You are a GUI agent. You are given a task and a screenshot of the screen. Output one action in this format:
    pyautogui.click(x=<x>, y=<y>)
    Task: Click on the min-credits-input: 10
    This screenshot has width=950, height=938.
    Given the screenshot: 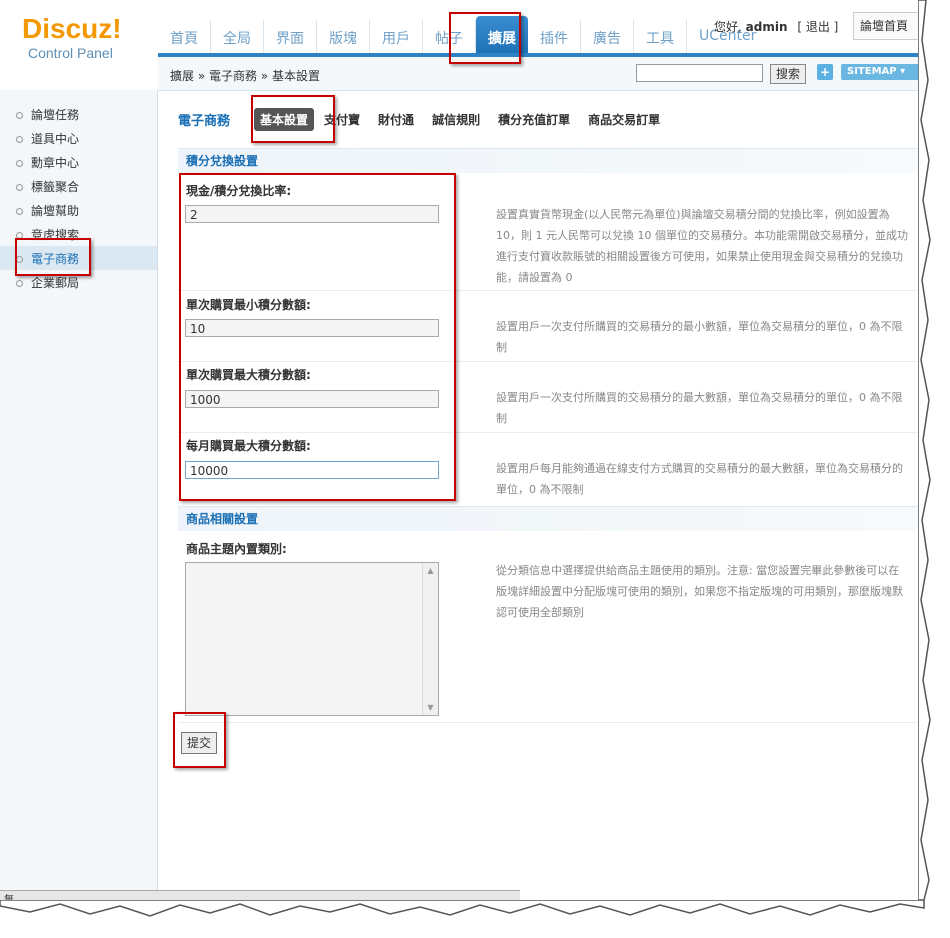 What is the action you would take?
    pyautogui.click(x=312, y=328)
    